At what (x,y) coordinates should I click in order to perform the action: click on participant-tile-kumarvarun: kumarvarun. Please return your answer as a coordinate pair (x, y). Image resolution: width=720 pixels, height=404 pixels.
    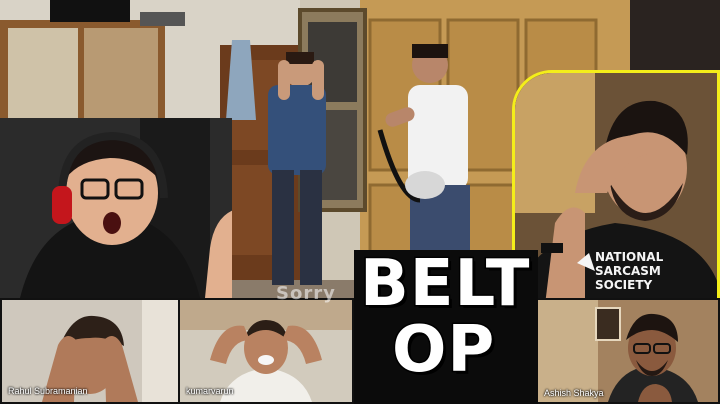
    Looking at the image, I should click on (266, 351).